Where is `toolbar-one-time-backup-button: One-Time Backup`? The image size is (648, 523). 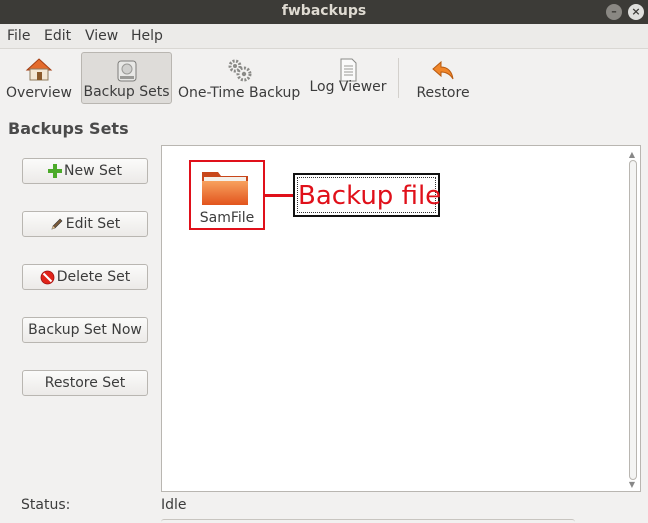
toolbar-one-time-backup-button: One-Time Backup is located at coordinates (239, 78).